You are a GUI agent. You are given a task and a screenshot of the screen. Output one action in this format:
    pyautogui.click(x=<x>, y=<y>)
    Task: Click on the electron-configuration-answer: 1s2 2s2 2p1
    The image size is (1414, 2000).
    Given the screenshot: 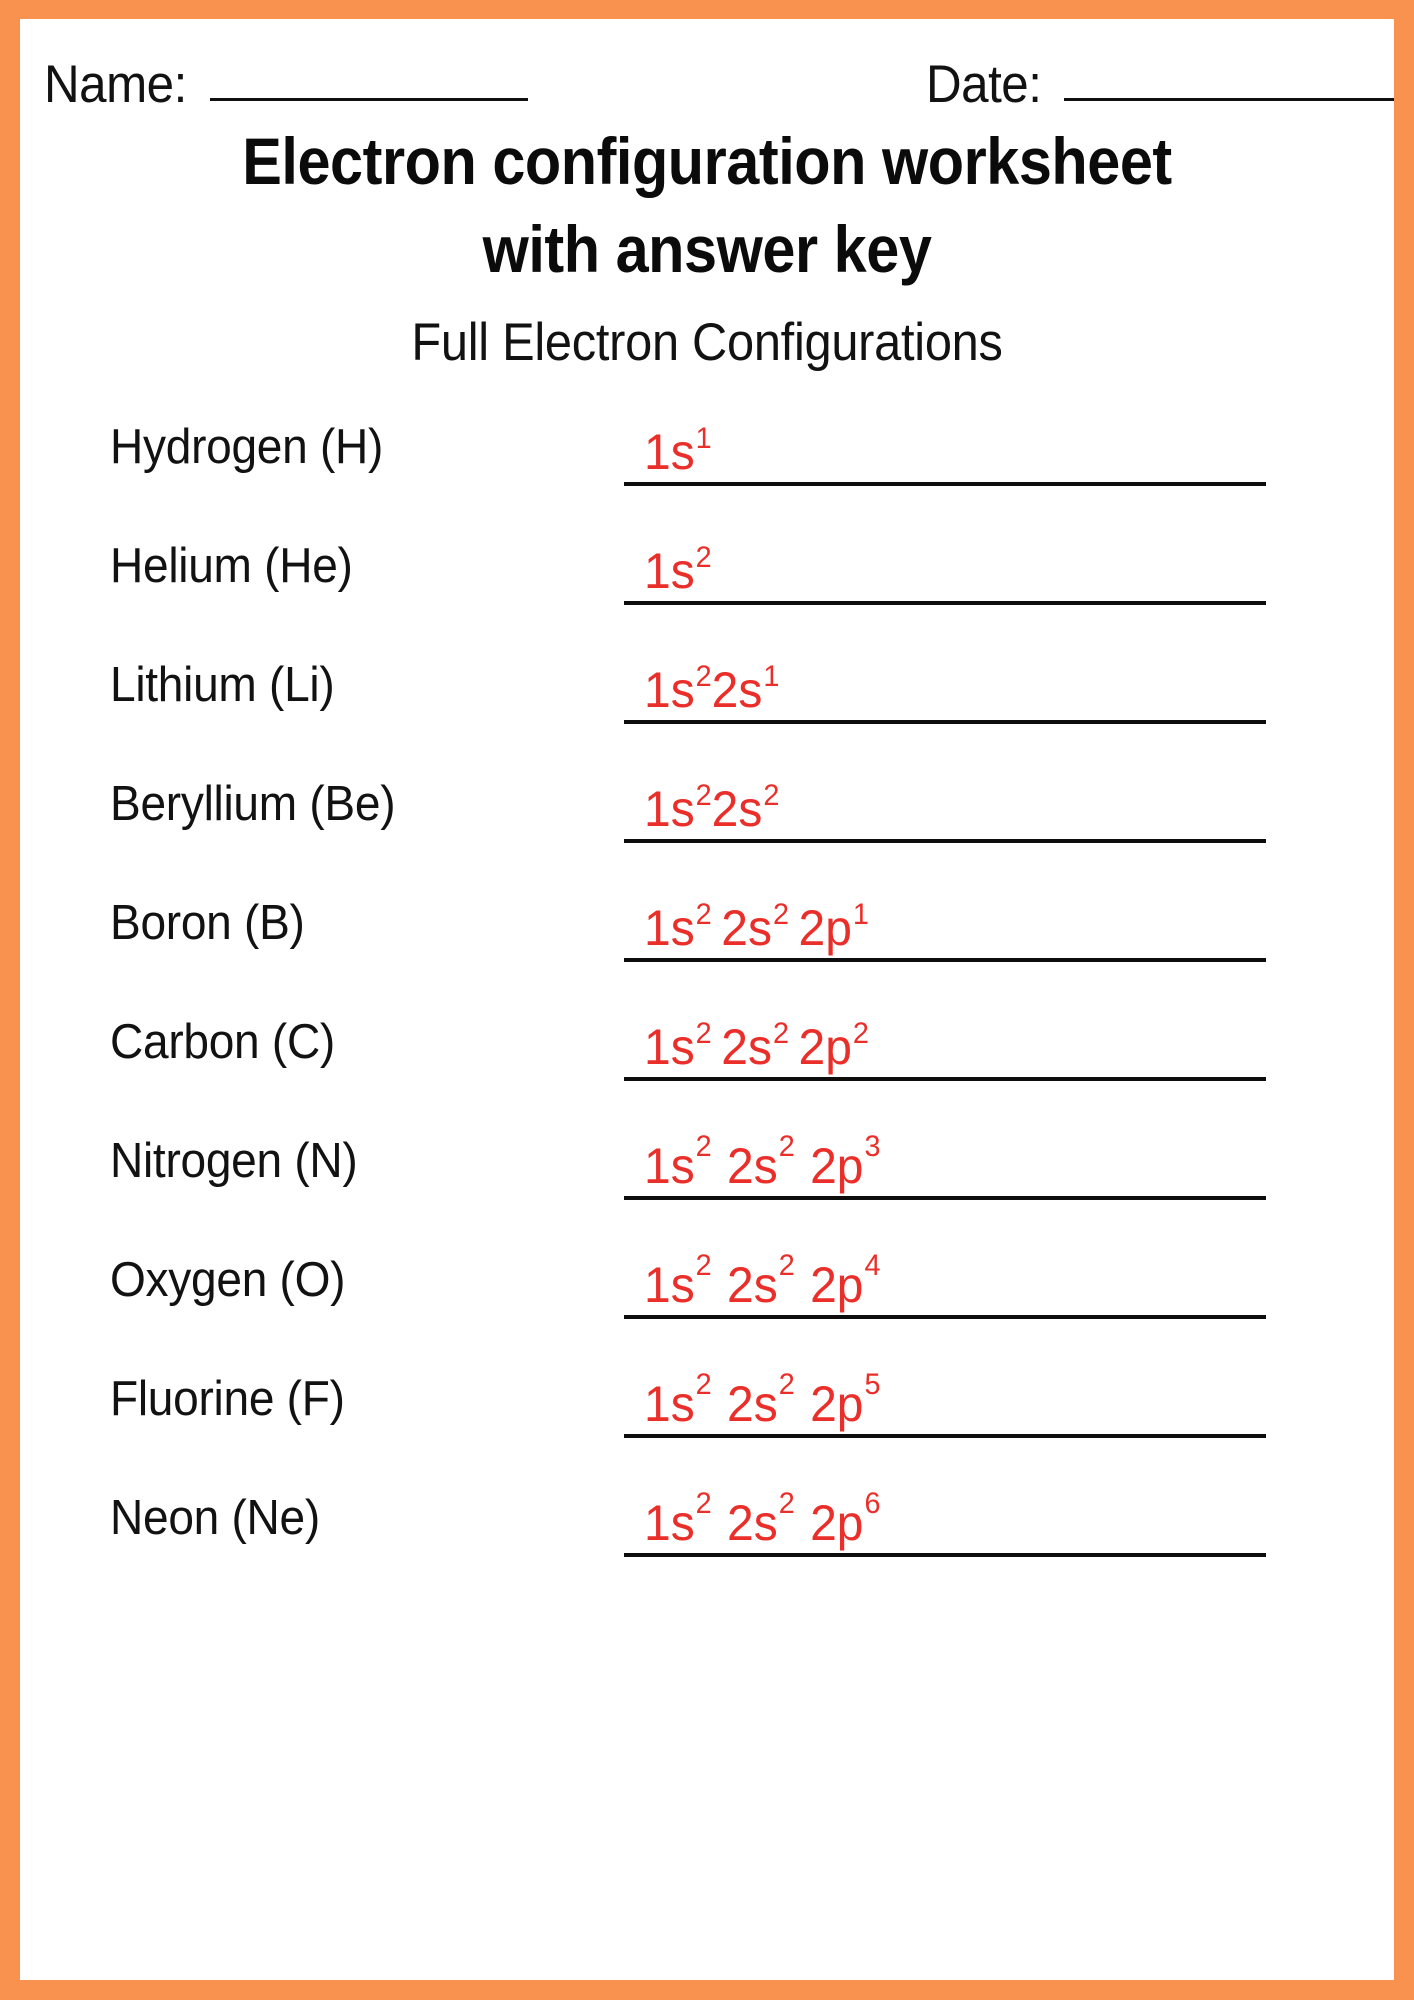 What is the action you would take?
    pyautogui.click(x=756, y=928)
    